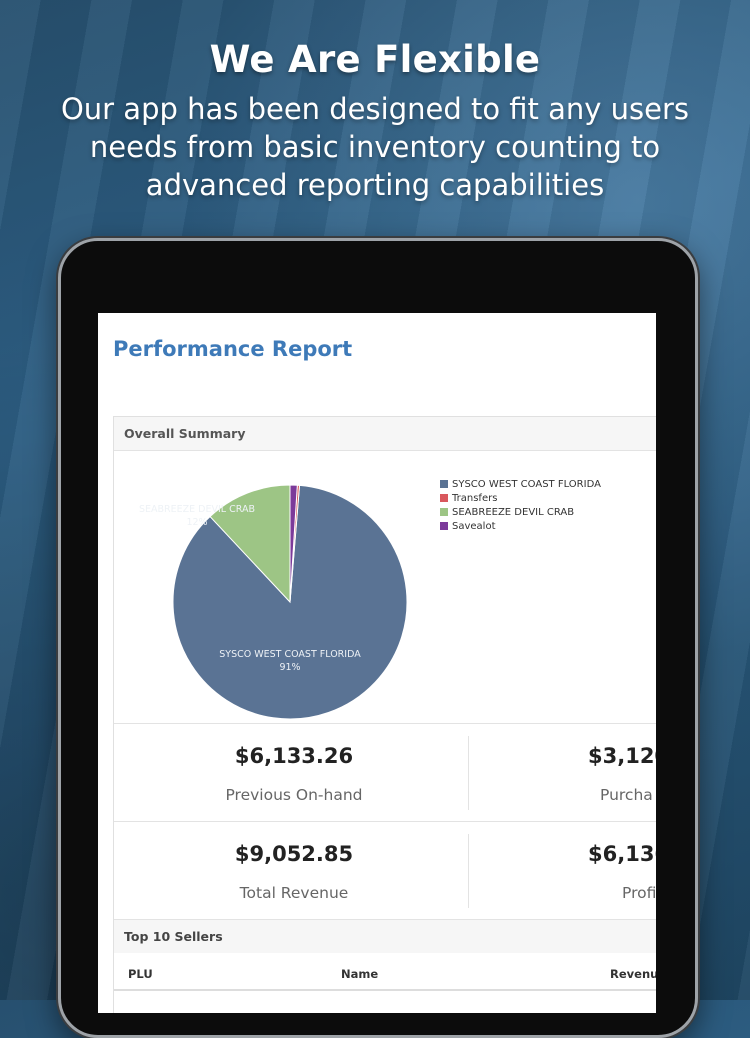  I want to click on top-sellers-header: Top 10 Sellers, so click(385, 936).